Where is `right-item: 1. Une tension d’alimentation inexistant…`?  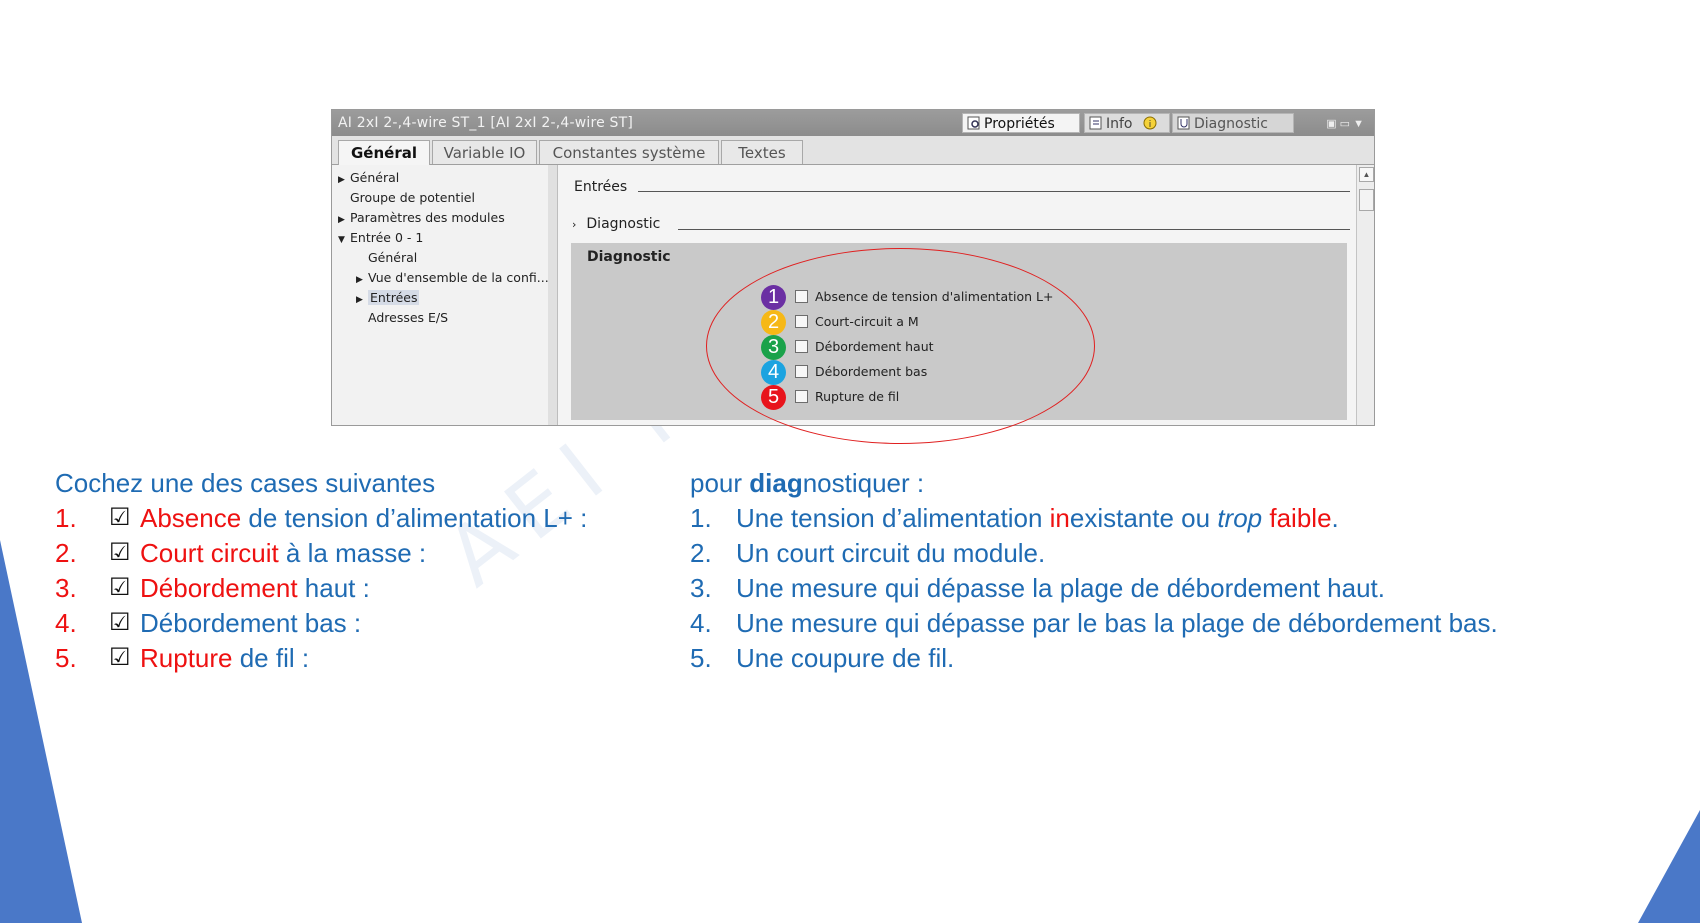 right-item: 1. Une tension d’alimentation inexistant… is located at coordinates (1014, 518).